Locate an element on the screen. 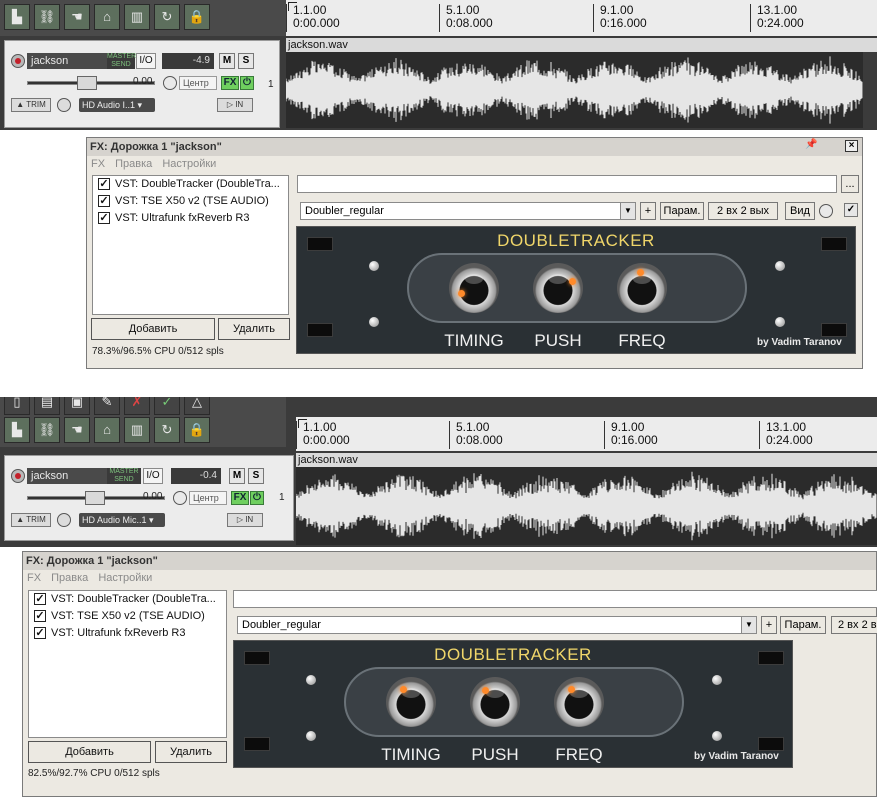 The width and height of the screenshot is (877, 797). wet-knob is located at coordinates (826, 211).